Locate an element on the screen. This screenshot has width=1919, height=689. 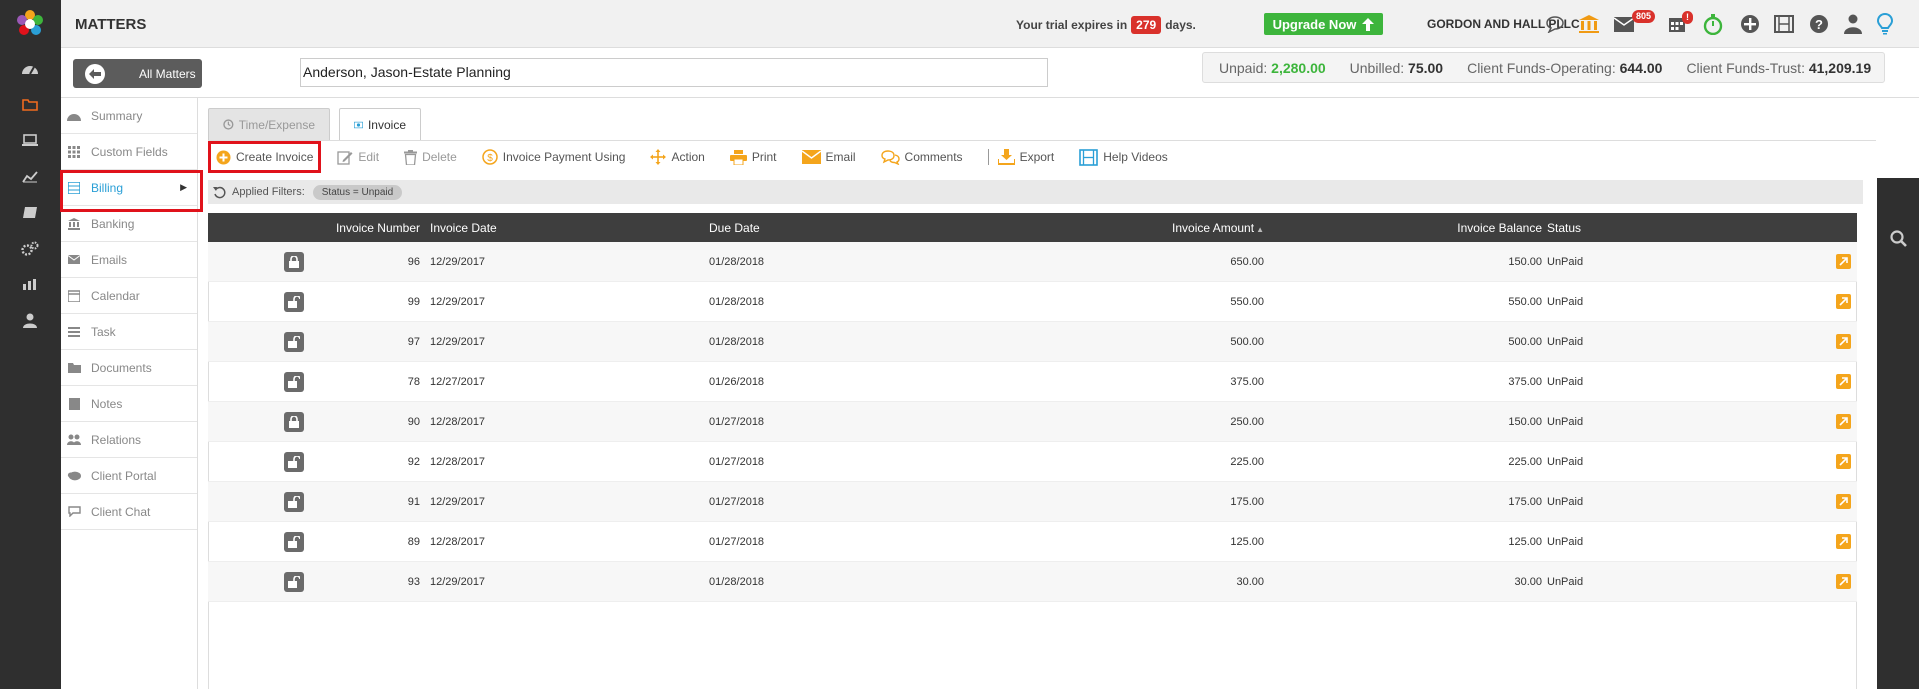
submenu-item-client-portal: Client Portal is located at coordinates (129, 476).